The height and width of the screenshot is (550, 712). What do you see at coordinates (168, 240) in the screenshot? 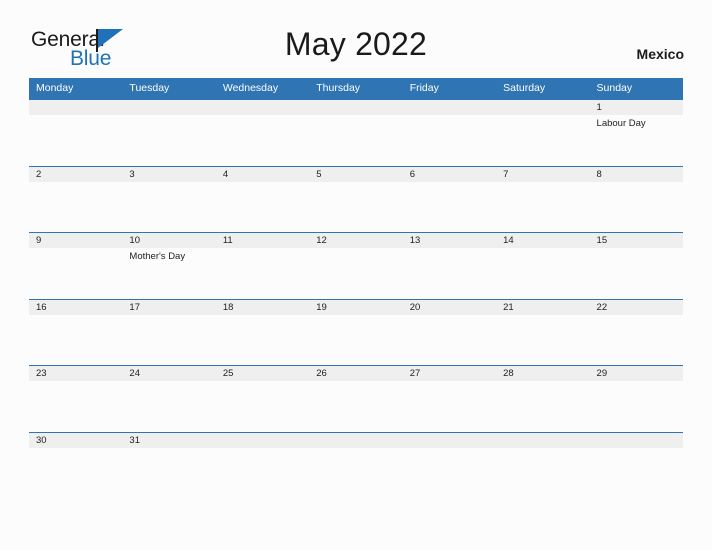
I see `day-number: 10` at bounding box center [168, 240].